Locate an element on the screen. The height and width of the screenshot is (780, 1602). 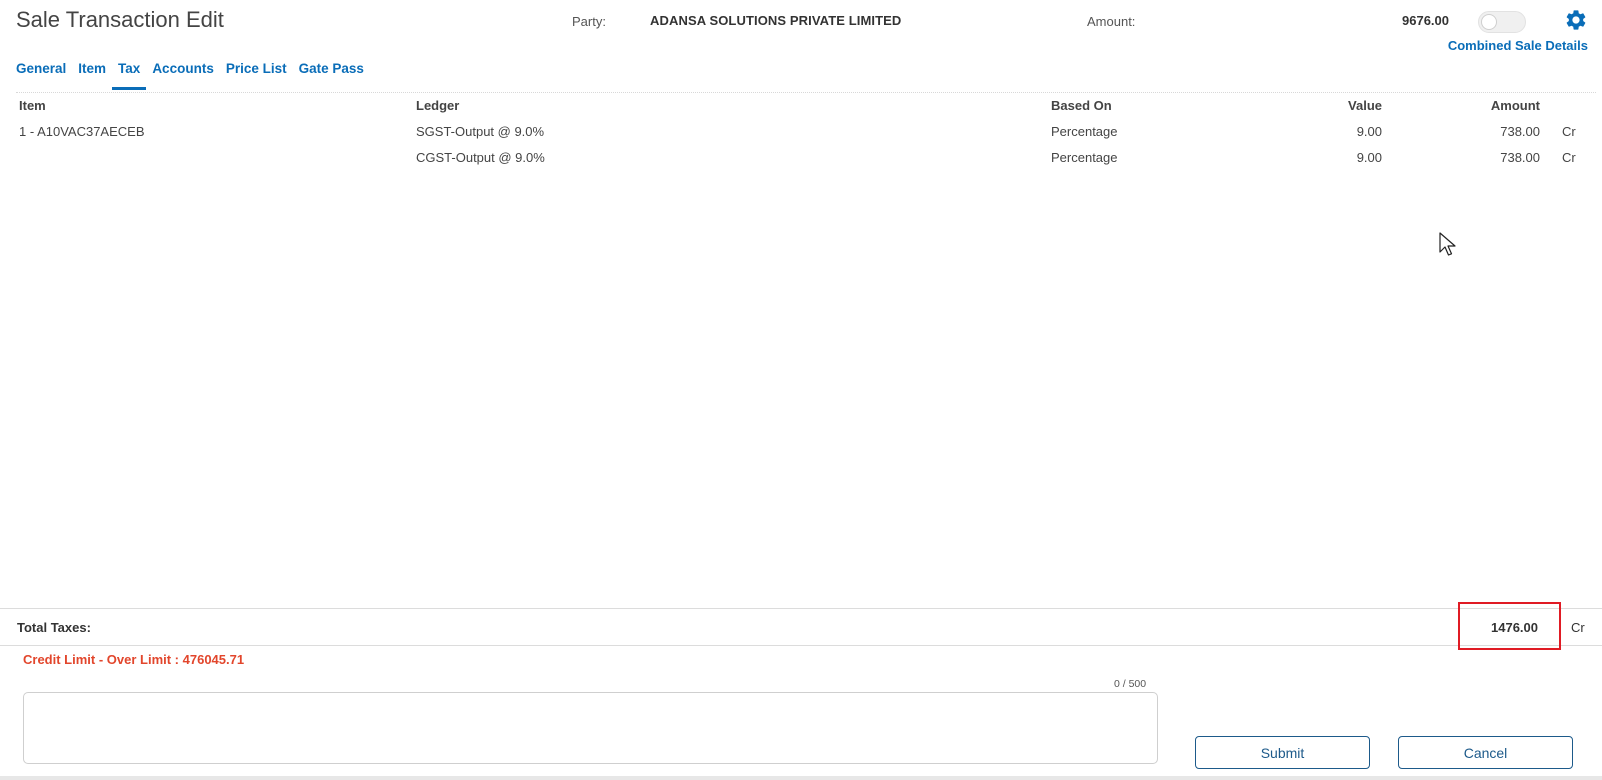
party-value: ADANSA SOLUTIONS PRIVATE LIMITED is located at coordinates (776, 20).